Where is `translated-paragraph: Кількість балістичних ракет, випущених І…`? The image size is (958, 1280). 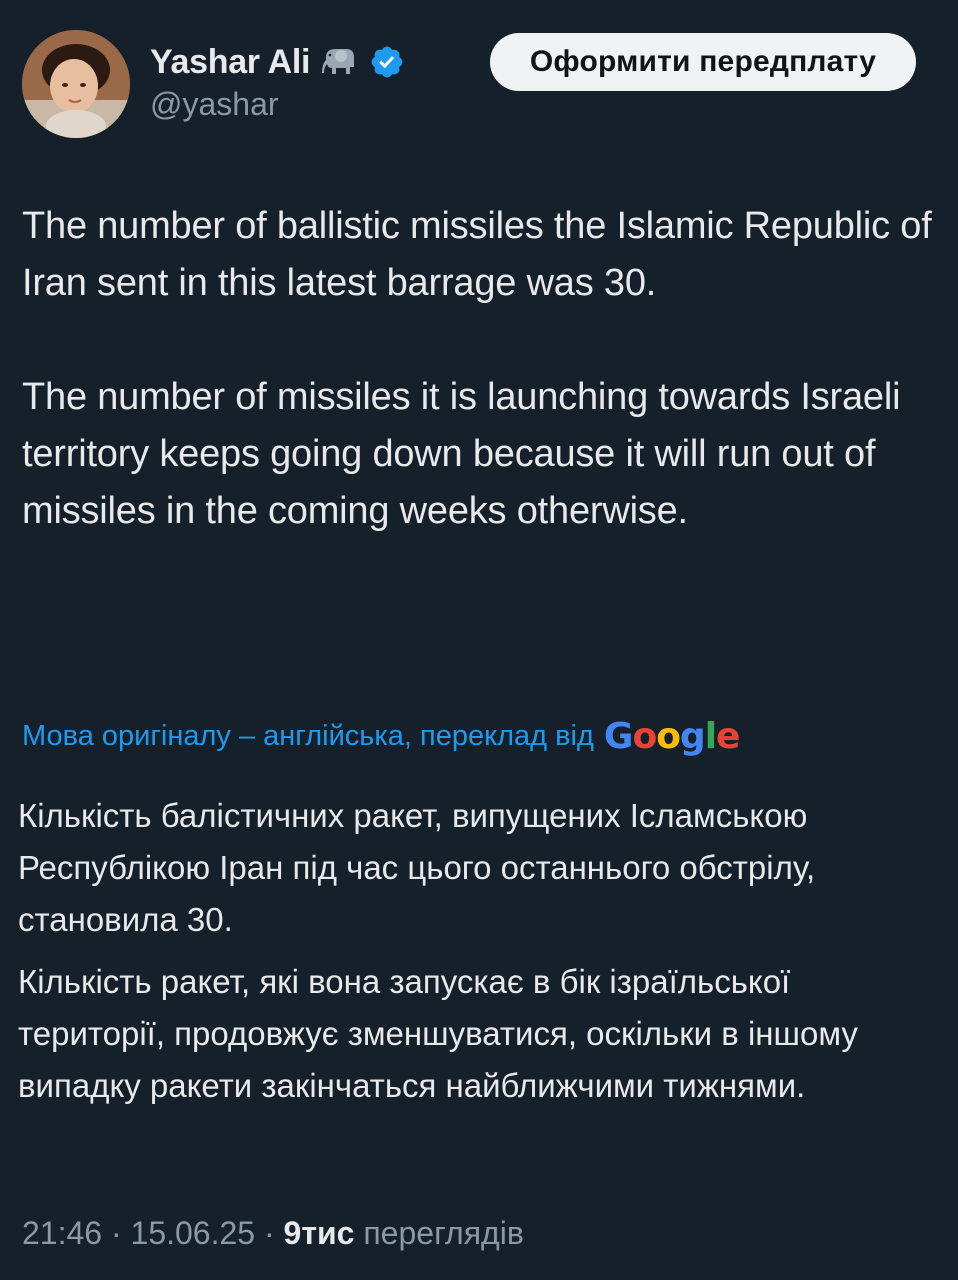 translated-paragraph: Кількість балістичних ракет, випущених І… is located at coordinates (417, 867).